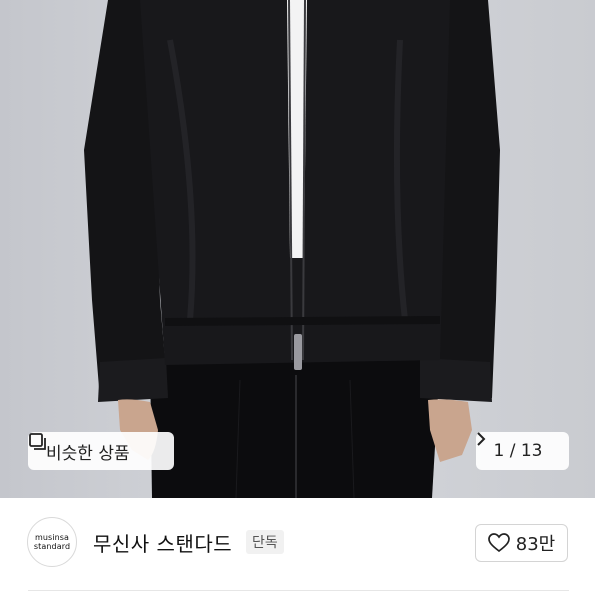 This screenshot has width=595, height=595. I want to click on similar-products-button: 비슷한 상품, so click(101, 451).